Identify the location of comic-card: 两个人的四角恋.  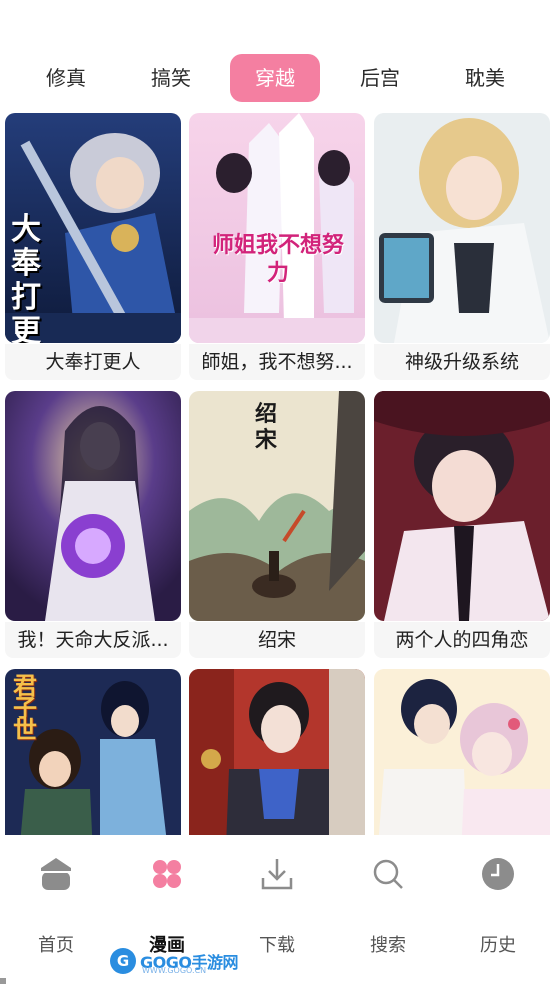
(462, 526).